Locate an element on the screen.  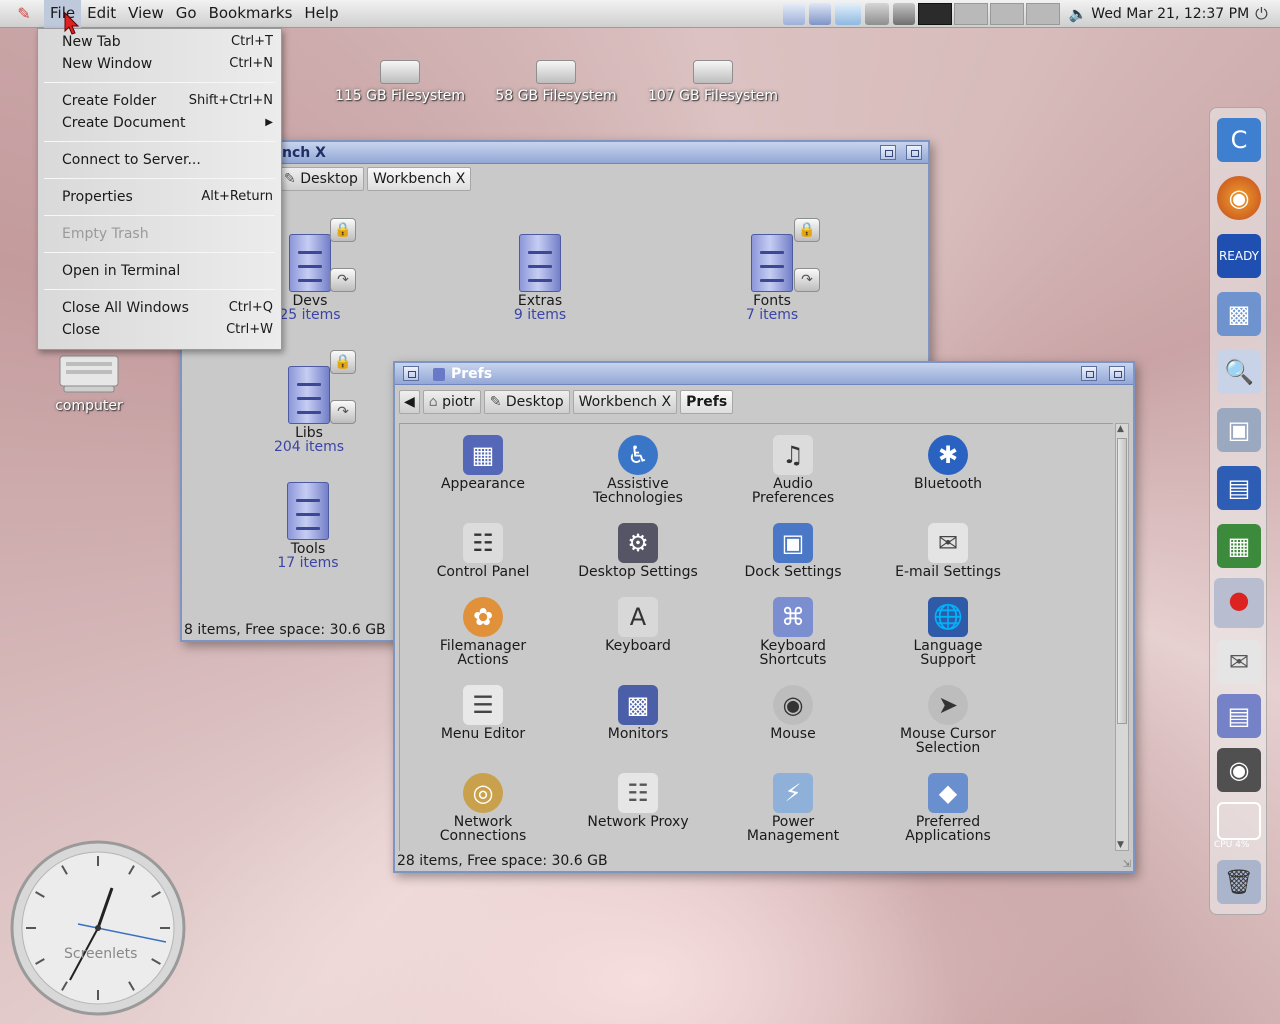
control-panel-icon: ☷ is located at coordinates (483, 543).